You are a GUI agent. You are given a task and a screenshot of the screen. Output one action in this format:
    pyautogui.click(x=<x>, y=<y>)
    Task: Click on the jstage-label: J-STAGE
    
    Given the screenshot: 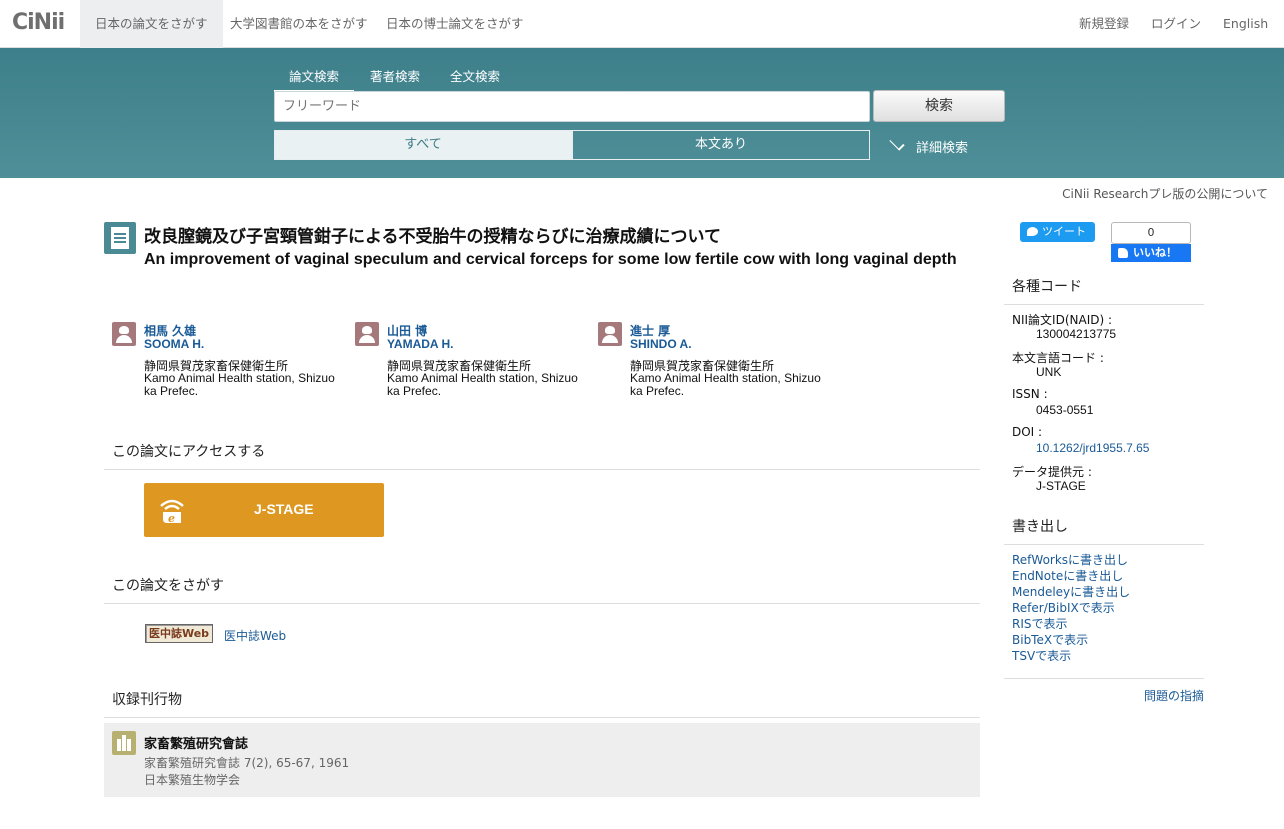 What is the action you would take?
    pyautogui.click(x=284, y=509)
    